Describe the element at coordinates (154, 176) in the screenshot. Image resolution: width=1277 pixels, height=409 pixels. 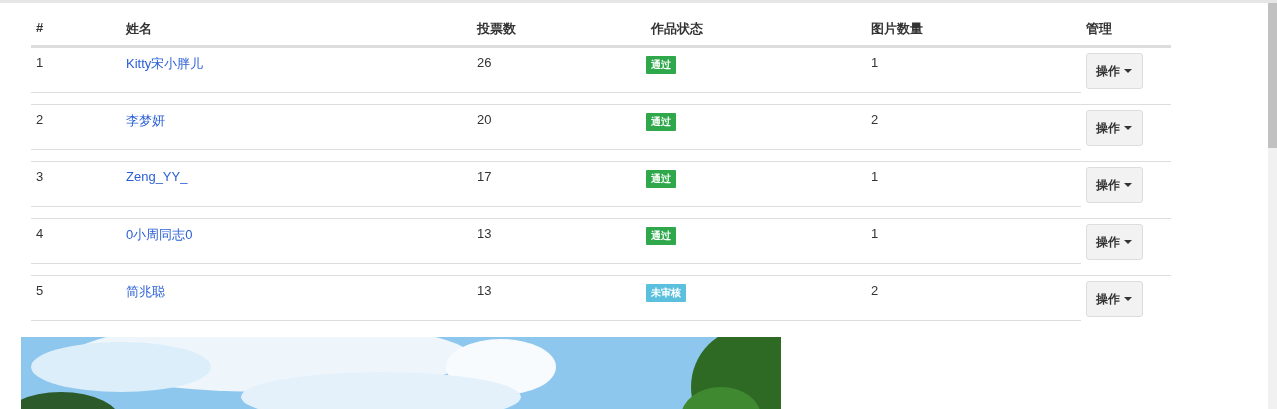
I see `name-link: Zeng_YY_` at that location.